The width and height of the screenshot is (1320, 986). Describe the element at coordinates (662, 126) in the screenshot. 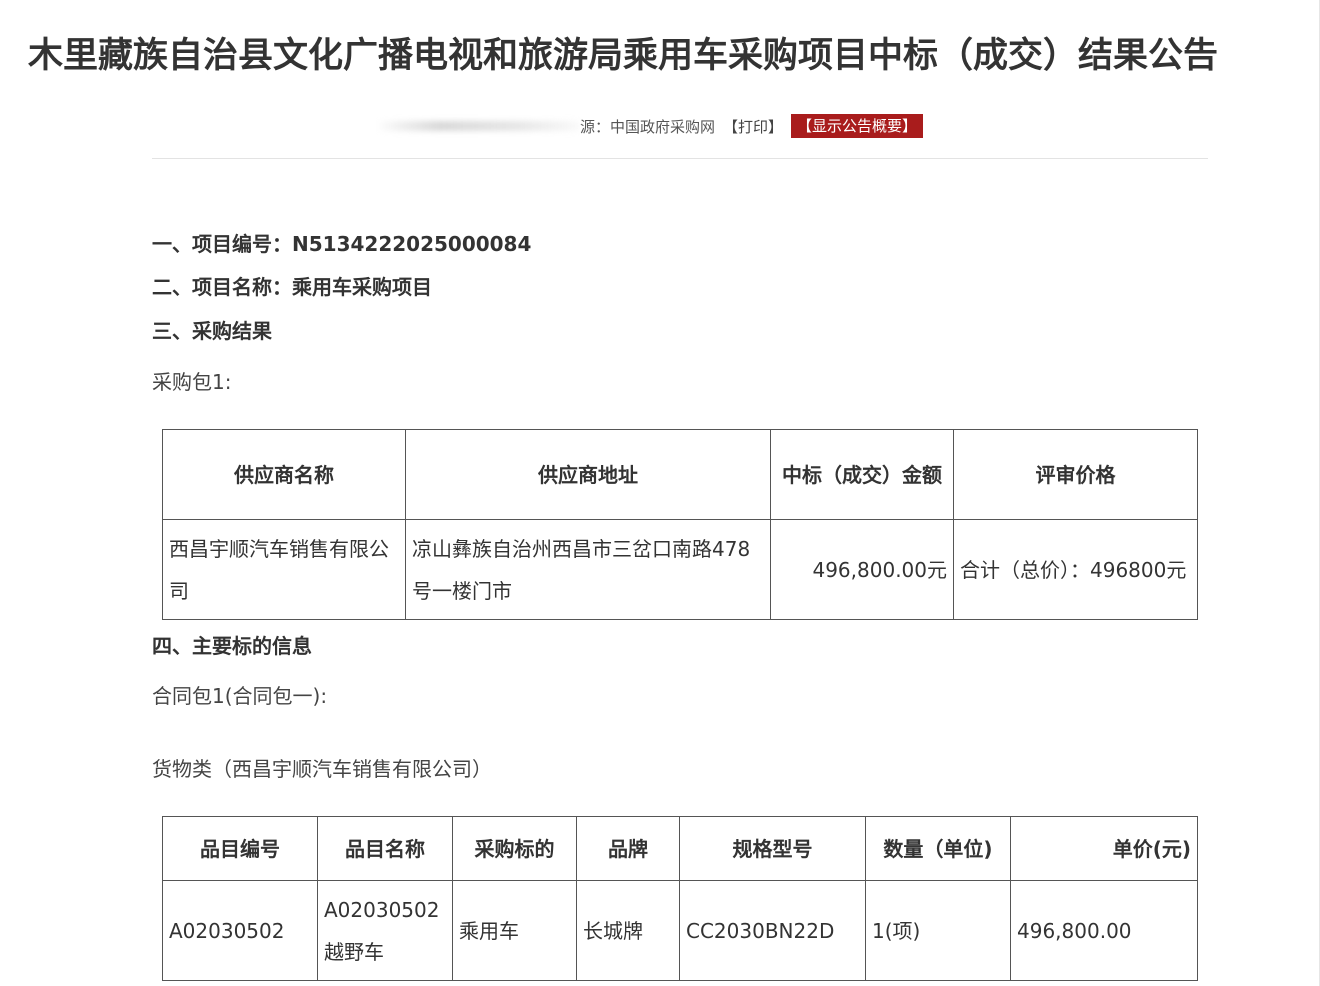

I see `source-link: 中国政府采购网` at that location.